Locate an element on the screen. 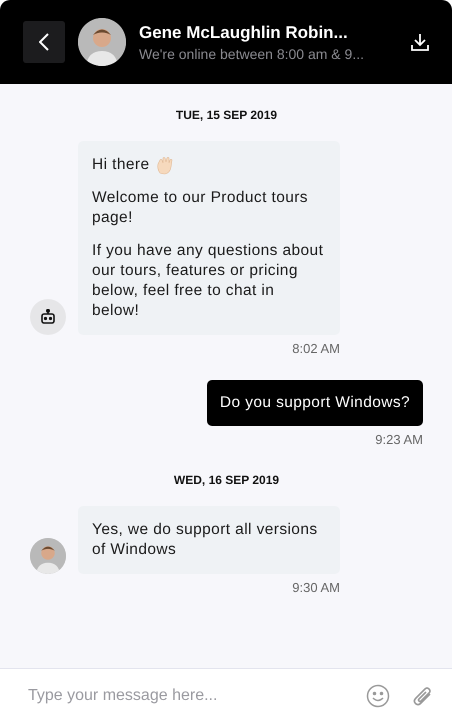  smiley-icon is located at coordinates (378, 696).